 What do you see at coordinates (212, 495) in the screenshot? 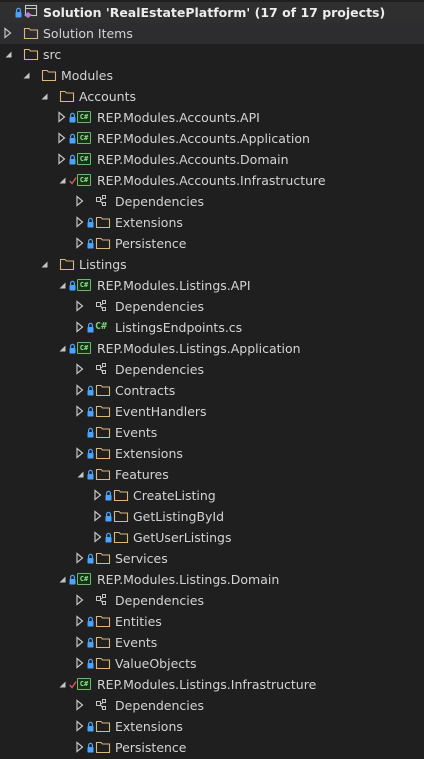
I see `tree-item-createlisting: CreateListing` at bounding box center [212, 495].